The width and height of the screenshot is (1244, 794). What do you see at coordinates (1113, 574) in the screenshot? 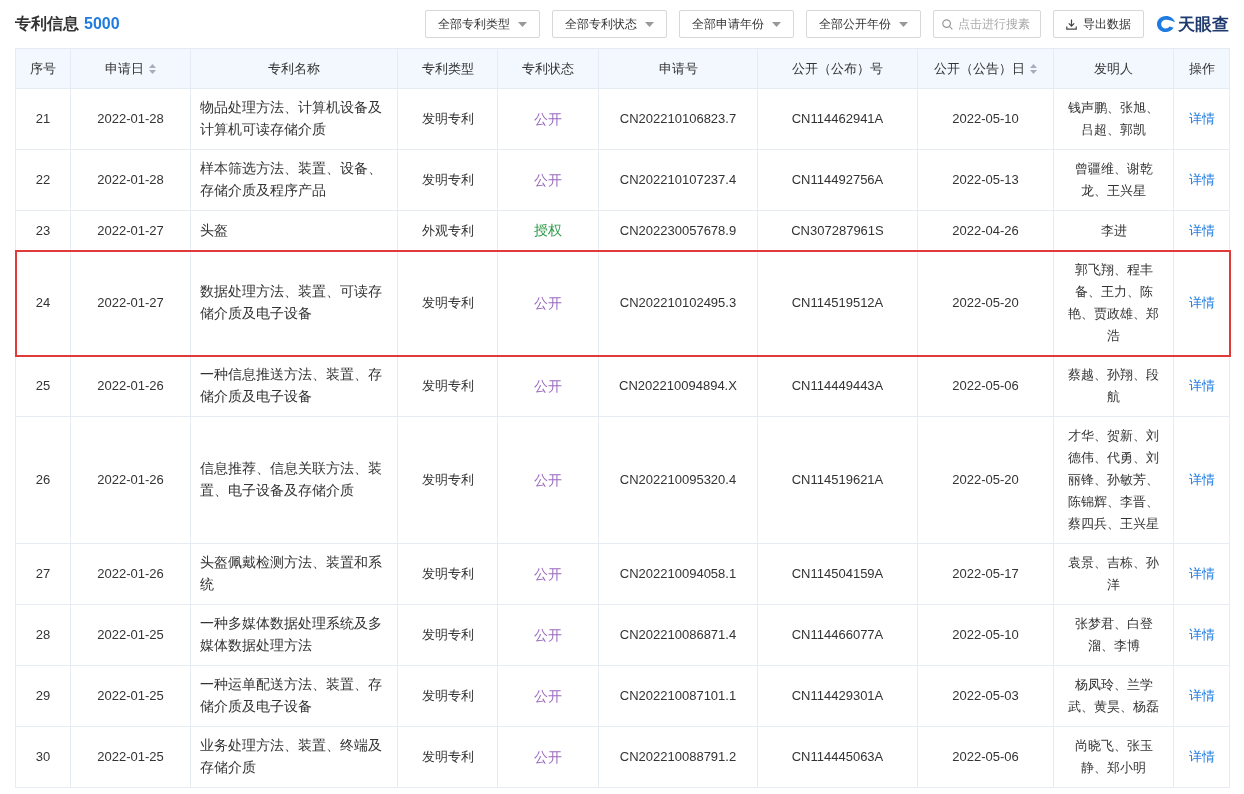
I see `table-cell: 袁景、吉栋、孙洋` at bounding box center [1113, 574].